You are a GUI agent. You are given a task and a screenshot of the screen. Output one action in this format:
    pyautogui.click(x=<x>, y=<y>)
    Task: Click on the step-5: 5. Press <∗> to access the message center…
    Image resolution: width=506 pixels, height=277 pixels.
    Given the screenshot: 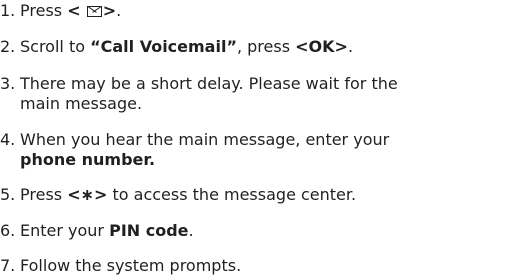 What is the action you would take?
    pyautogui.click(x=253, y=195)
    